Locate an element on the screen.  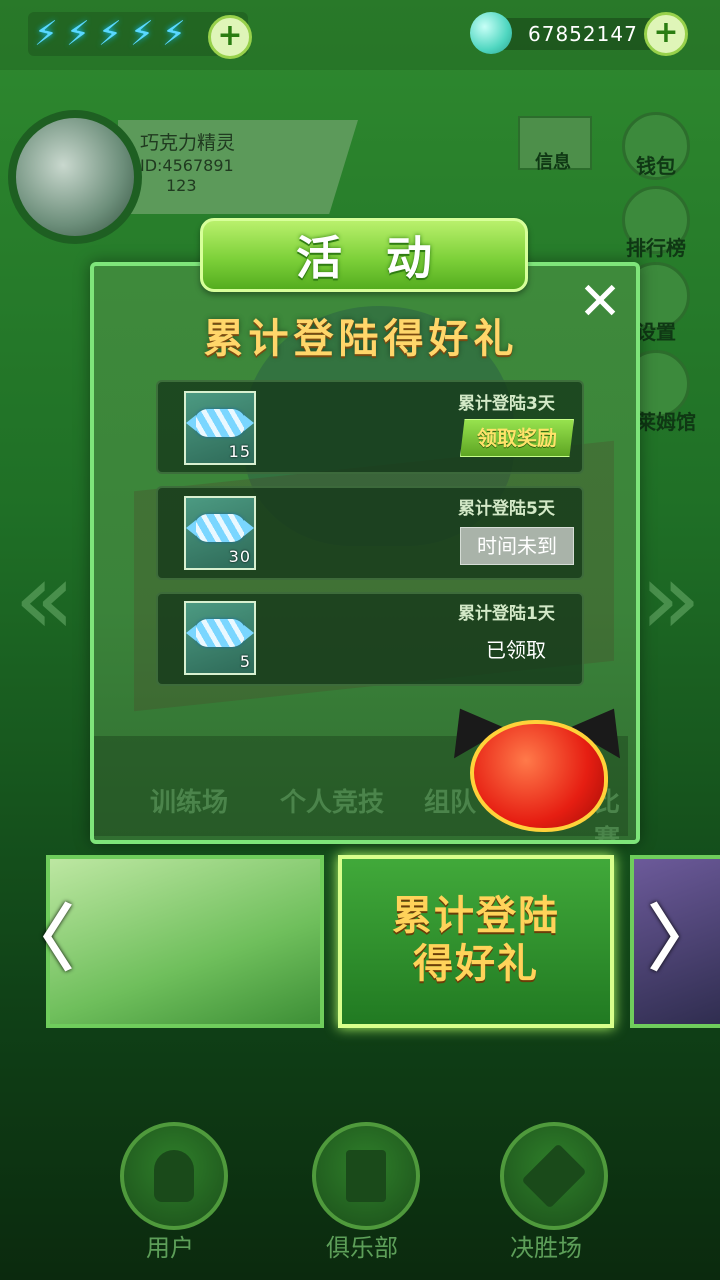
reward-condition: 累计登陆1天 is located at coordinates (506, 614).